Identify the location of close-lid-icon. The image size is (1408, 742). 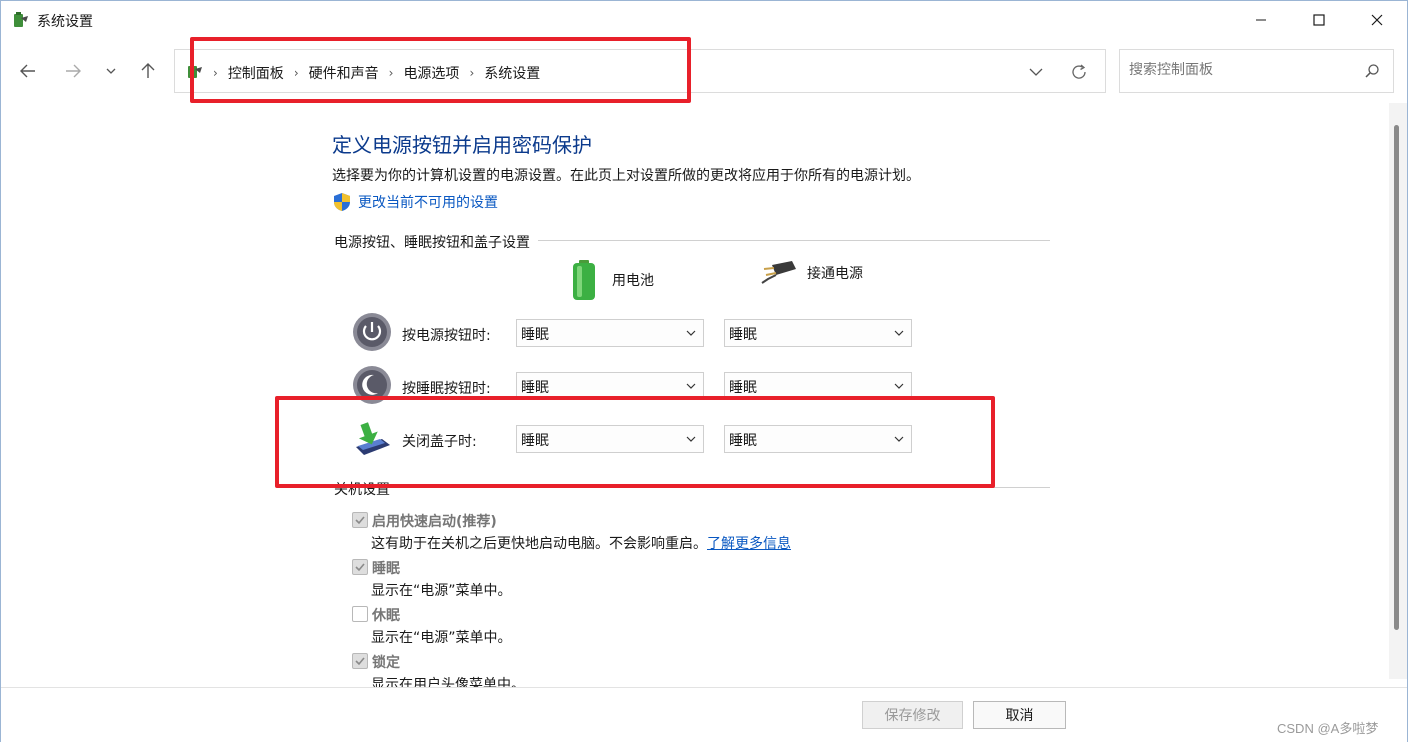
(373, 438).